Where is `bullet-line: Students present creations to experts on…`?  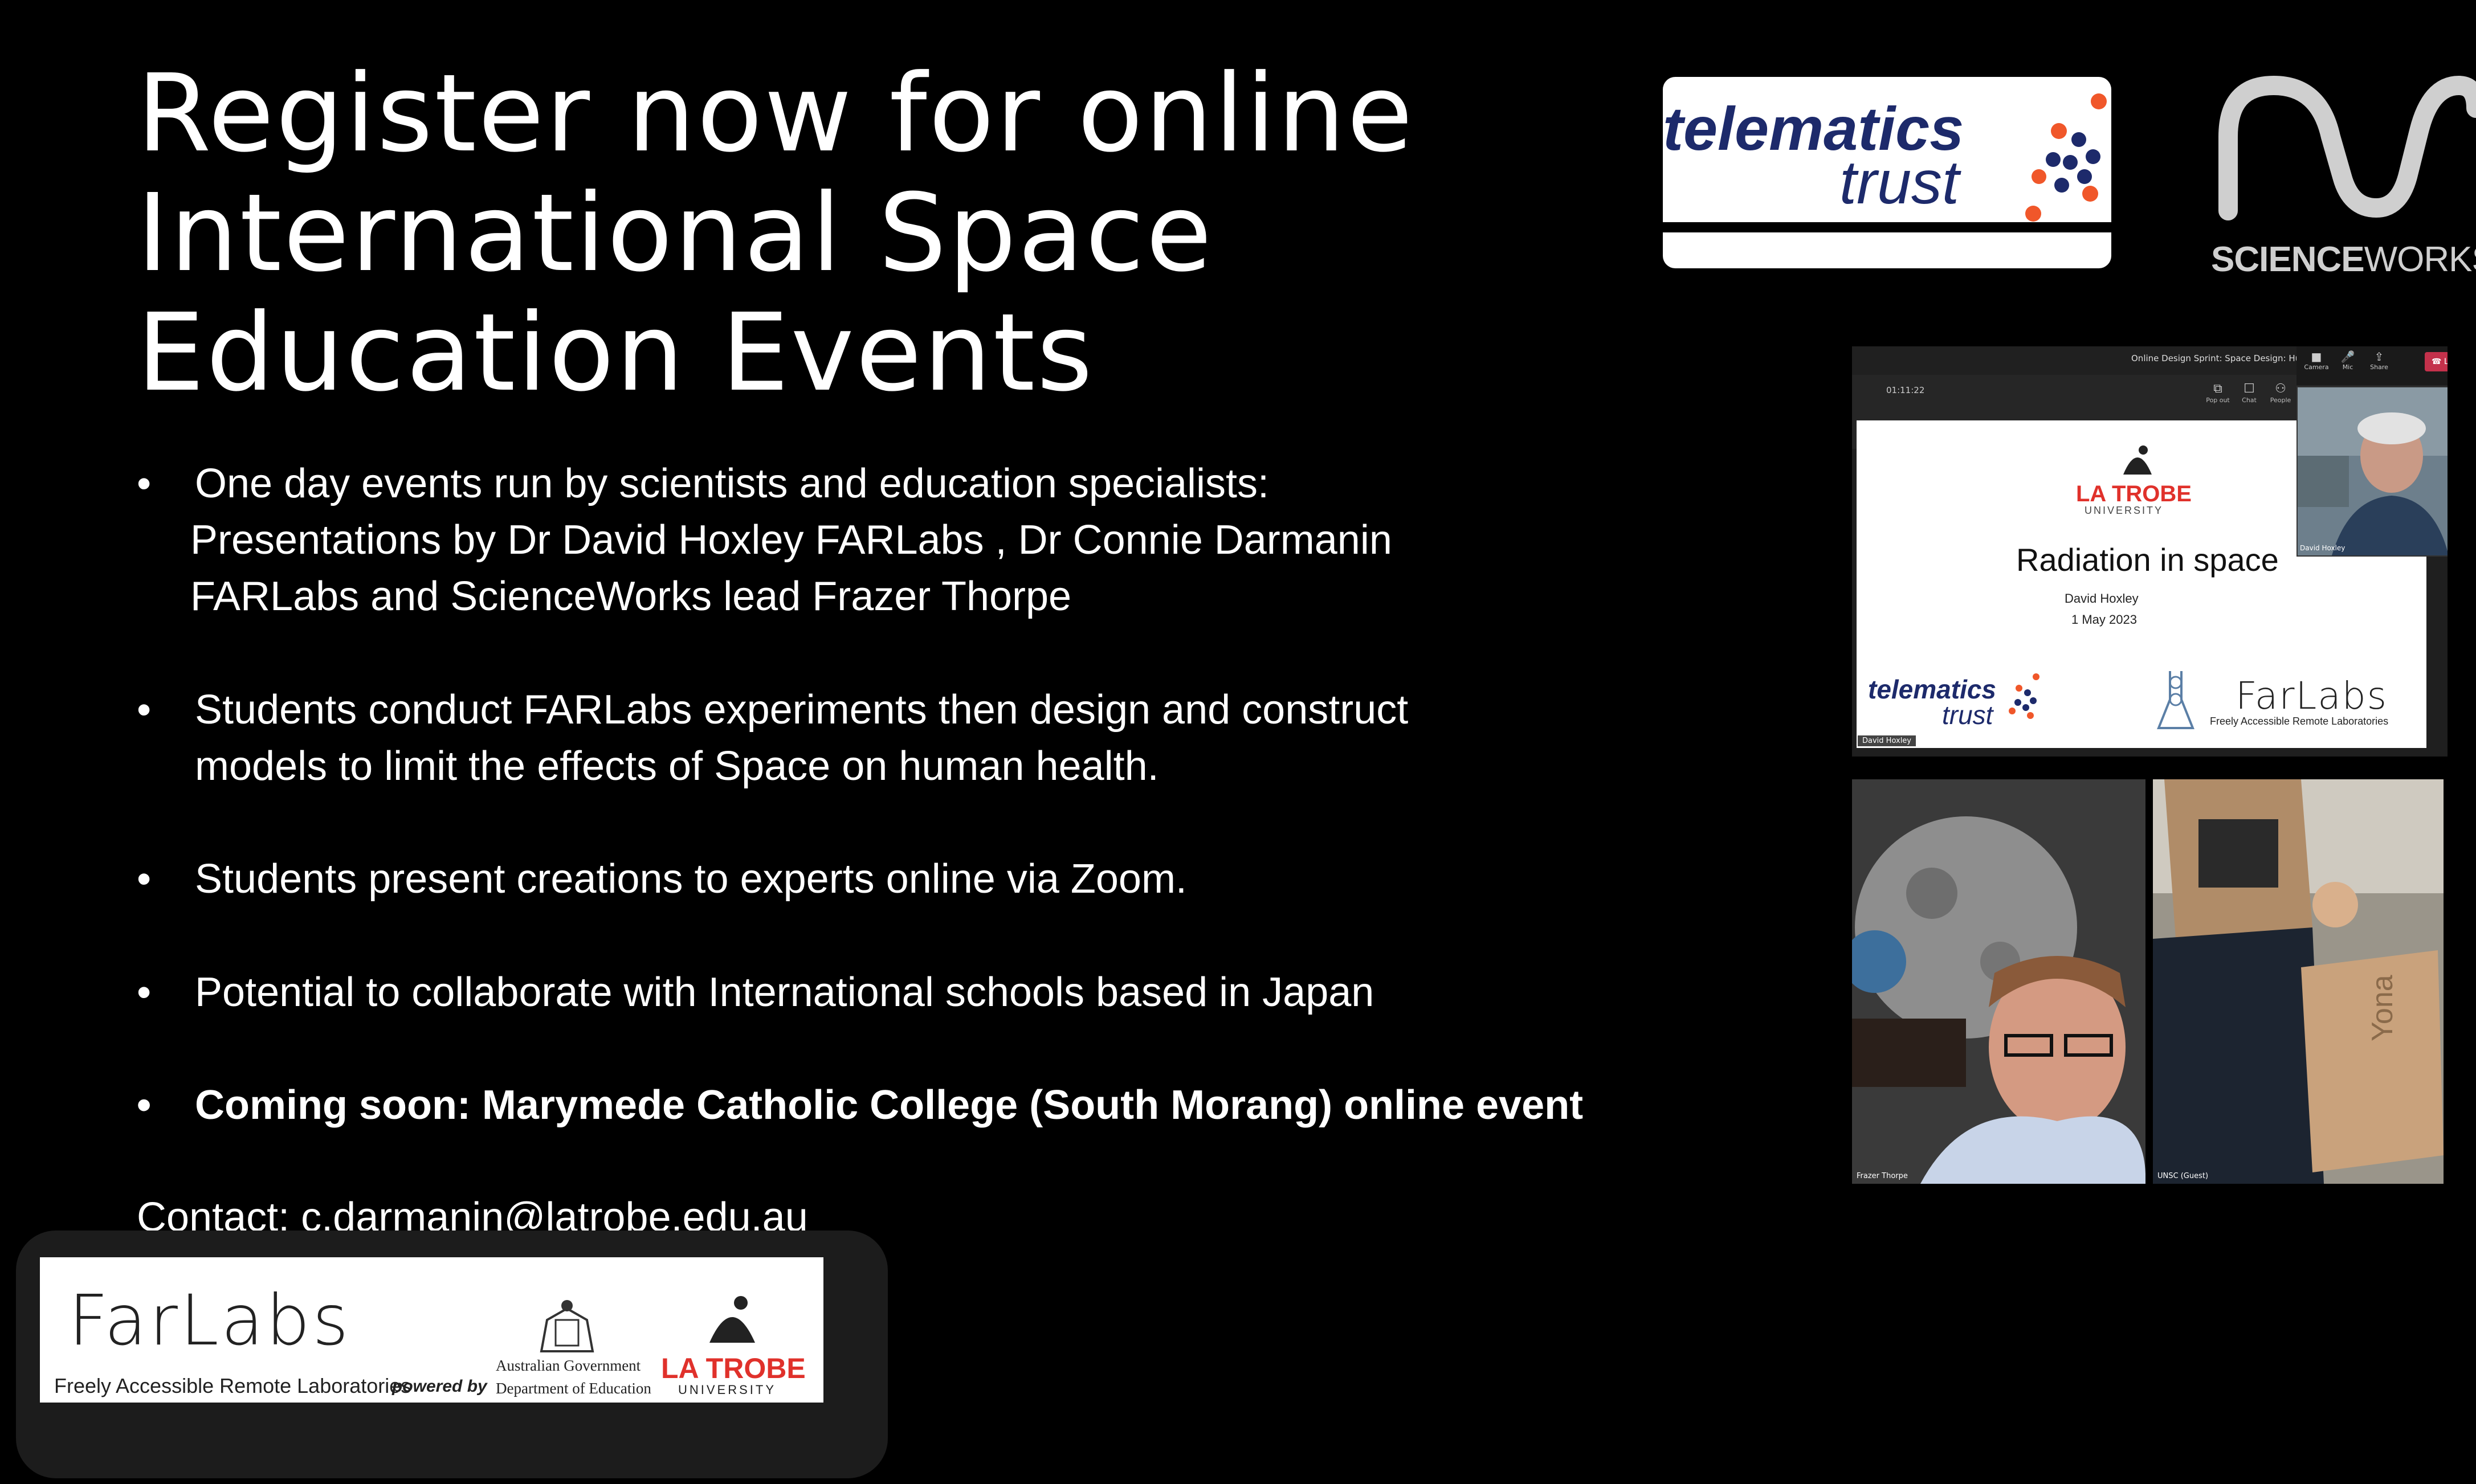 bullet-line: Students present creations to experts on… is located at coordinates (691, 879).